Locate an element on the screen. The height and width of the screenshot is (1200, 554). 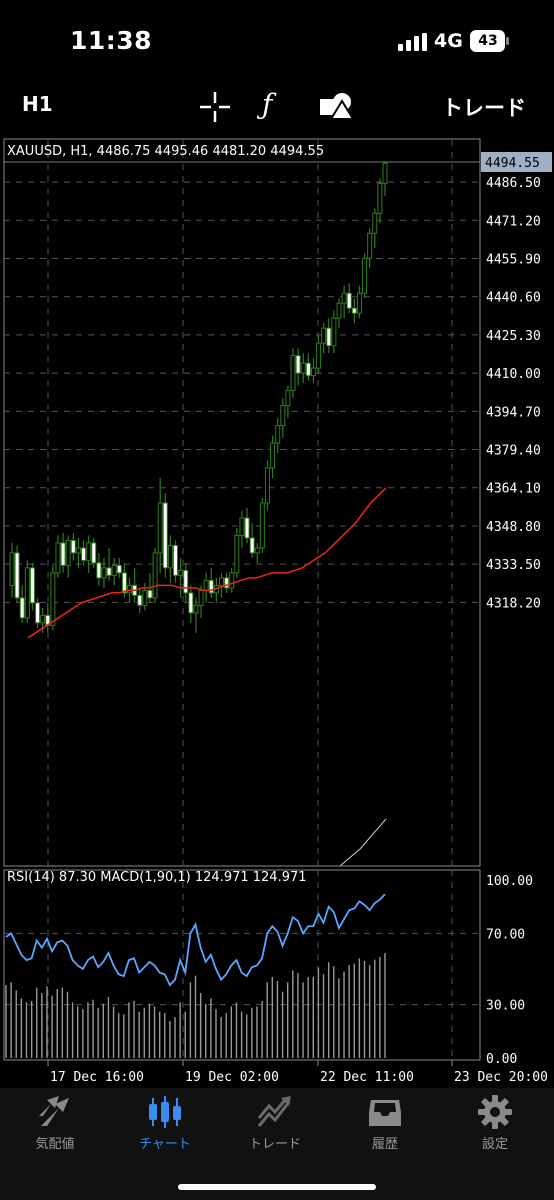
price-axis-label: 4348.80 is located at coordinates (513, 527).